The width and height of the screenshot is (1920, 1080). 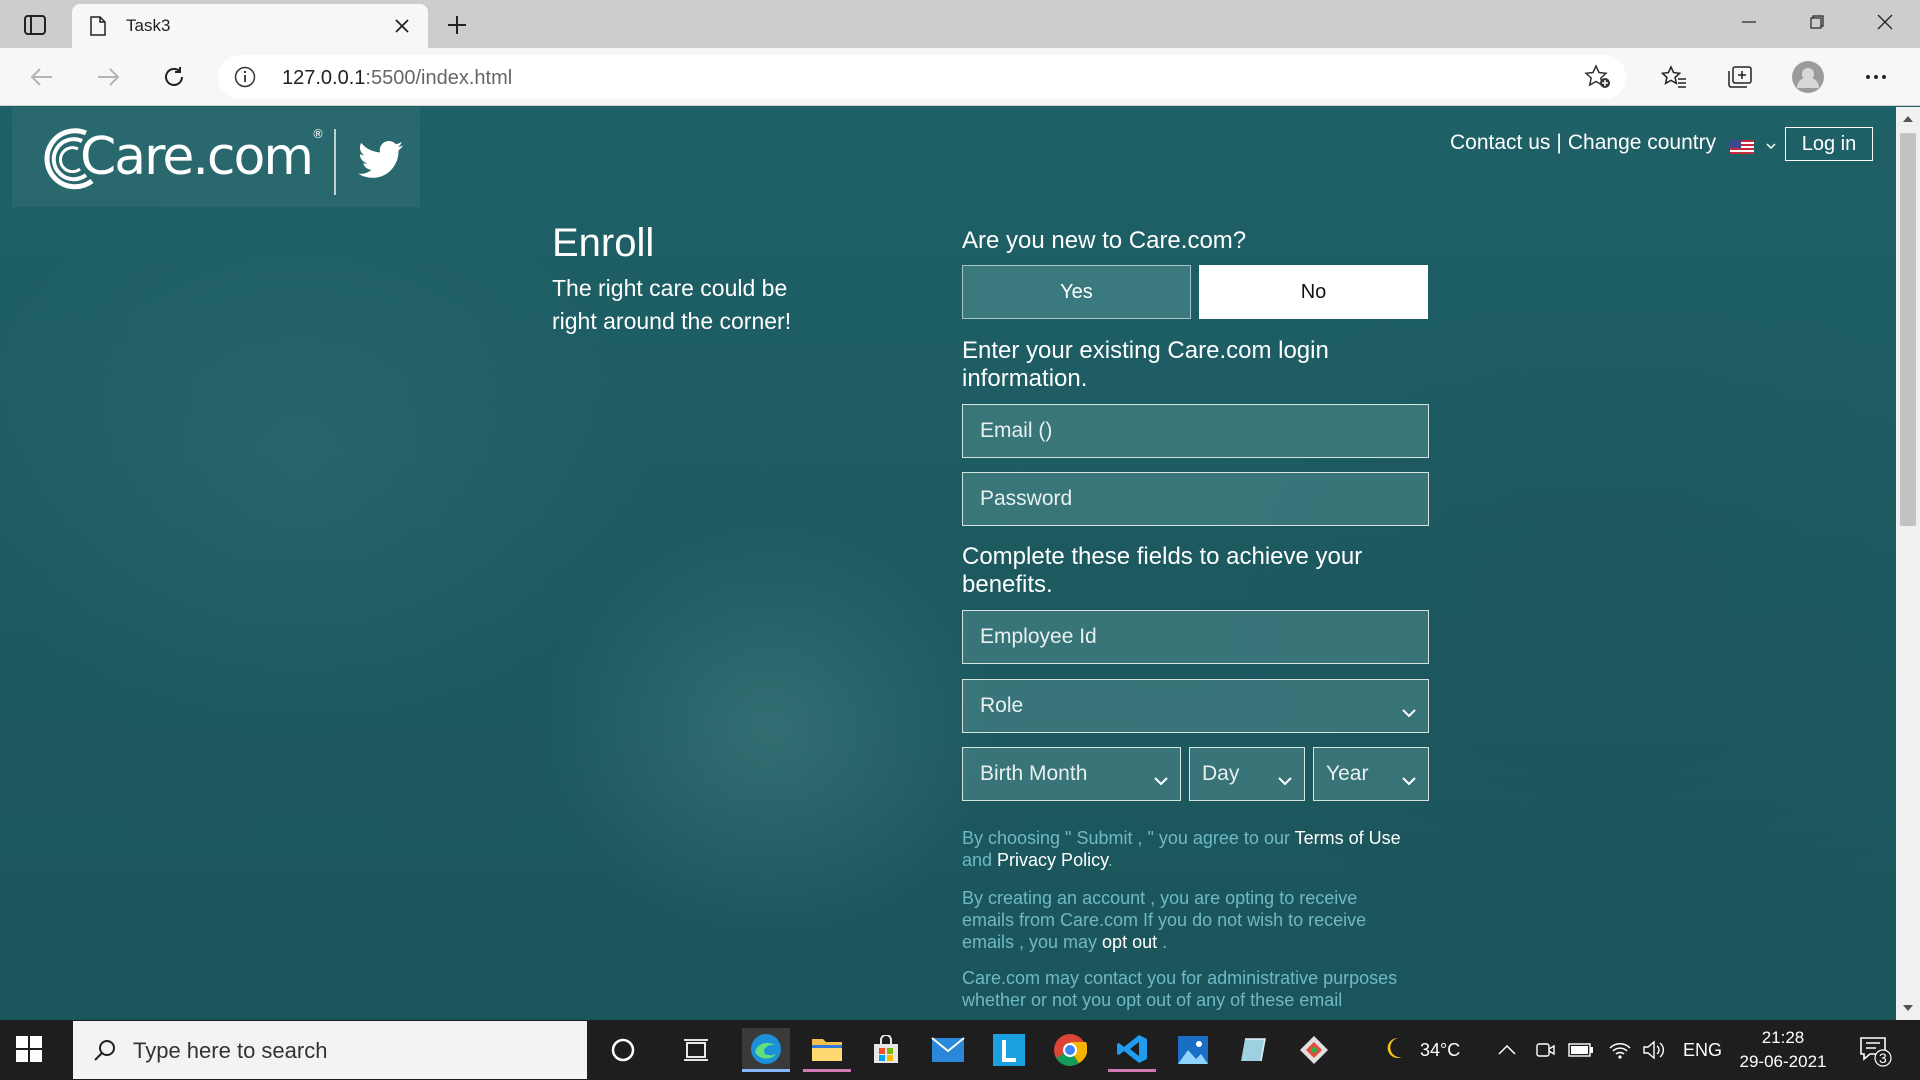 I want to click on forward-arrow-icon, so click(x=108, y=77).